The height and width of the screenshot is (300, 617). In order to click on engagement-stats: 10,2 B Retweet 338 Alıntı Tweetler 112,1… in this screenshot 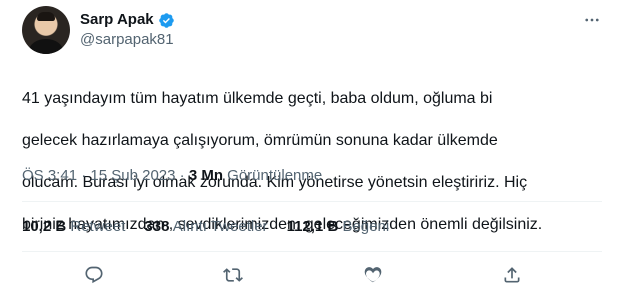, I will do `click(215, 227)`.